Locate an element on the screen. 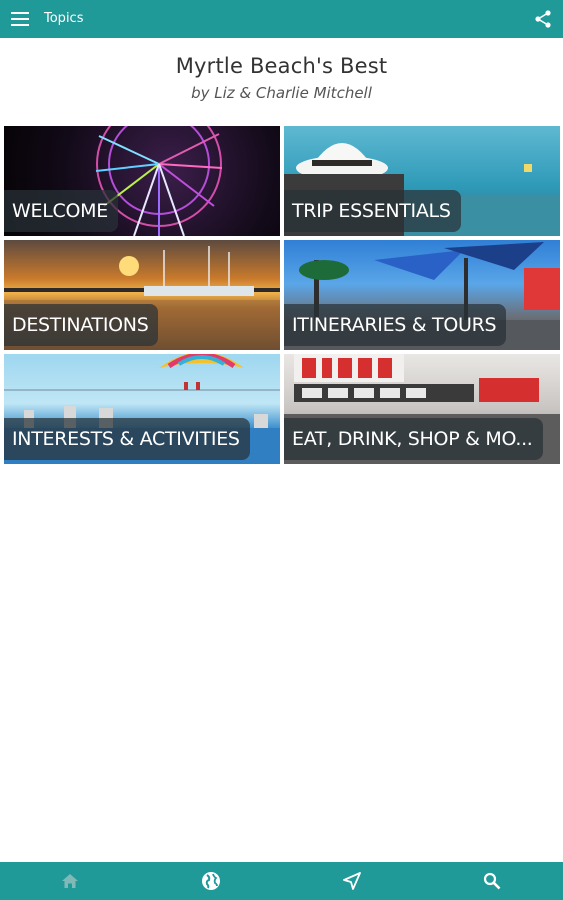 Image resolution: width=563 pixels, height=900 pixels. nav-home is located at coordinates (70, 881).